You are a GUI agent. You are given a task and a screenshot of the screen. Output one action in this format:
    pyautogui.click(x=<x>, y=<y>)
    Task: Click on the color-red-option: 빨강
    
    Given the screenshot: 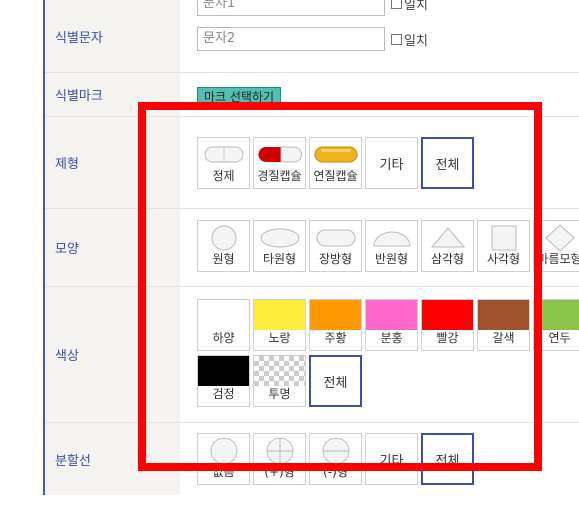 What is the action you would take?
    pyautogui.click(x=447, y=325)
    